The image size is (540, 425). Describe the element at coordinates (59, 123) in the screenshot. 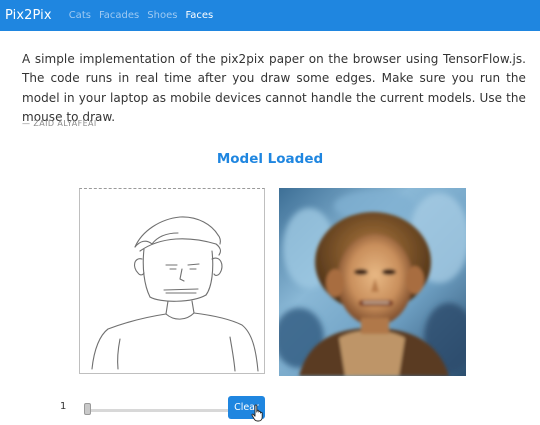

I see `author-credit: — ZAID ALYAFEAI` at that location.